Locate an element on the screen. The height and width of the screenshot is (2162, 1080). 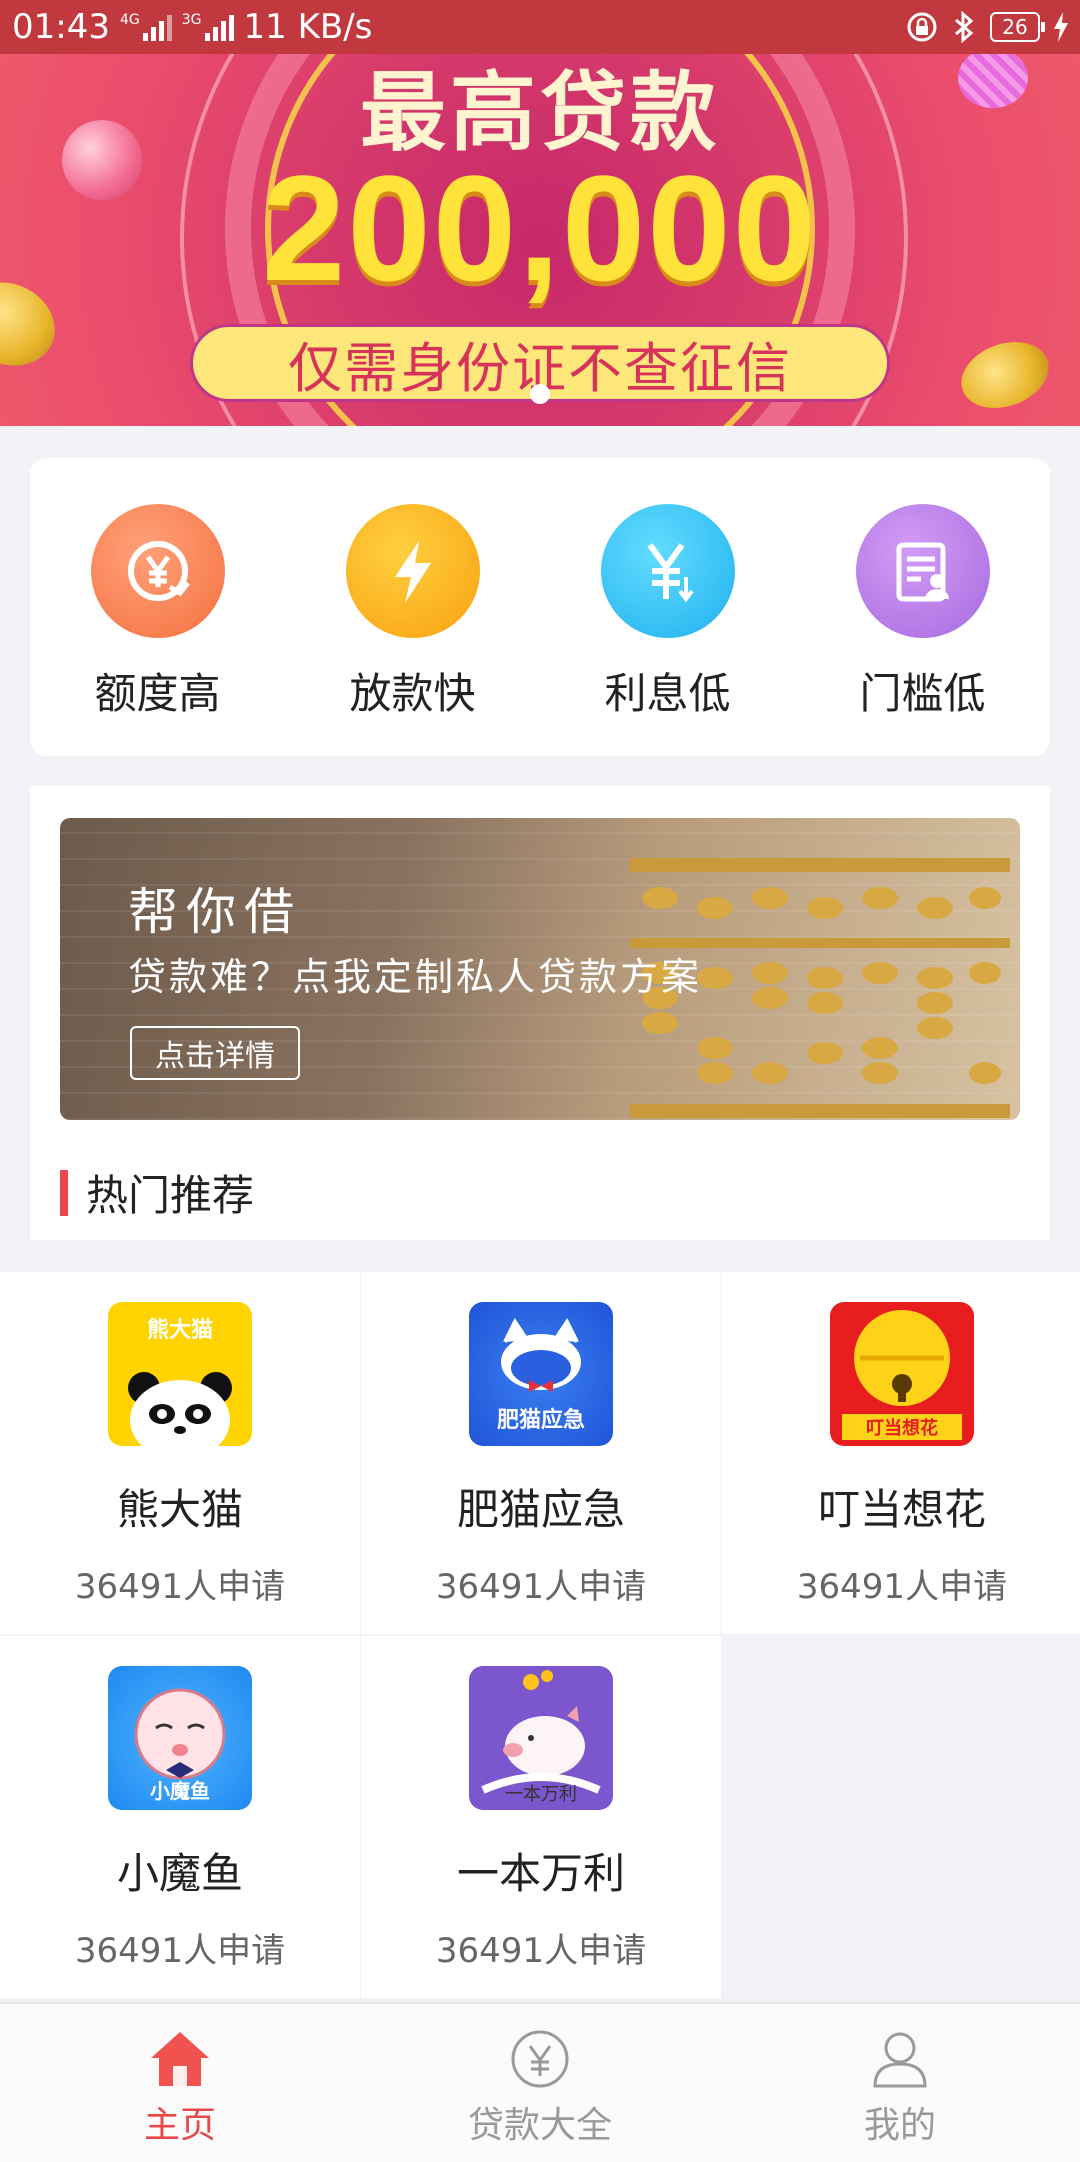
feature-low-interest: 利息低 is located at coordinates (667, 589).